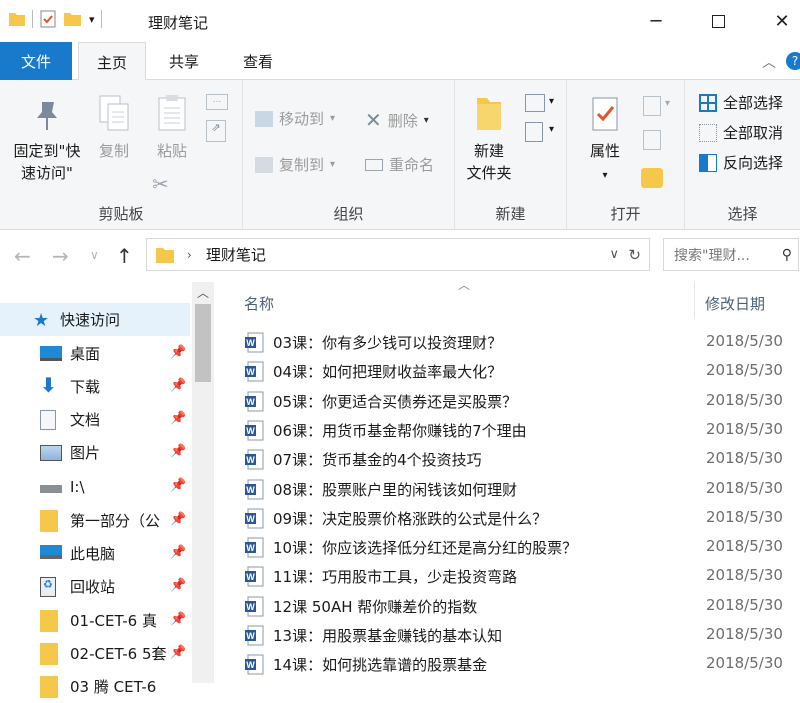 The image size is (800, 703). Describe the element at coordinates (95, 553) in the screenshot. I see `nav-item-this-pc: 此电脑 📌` at that location.